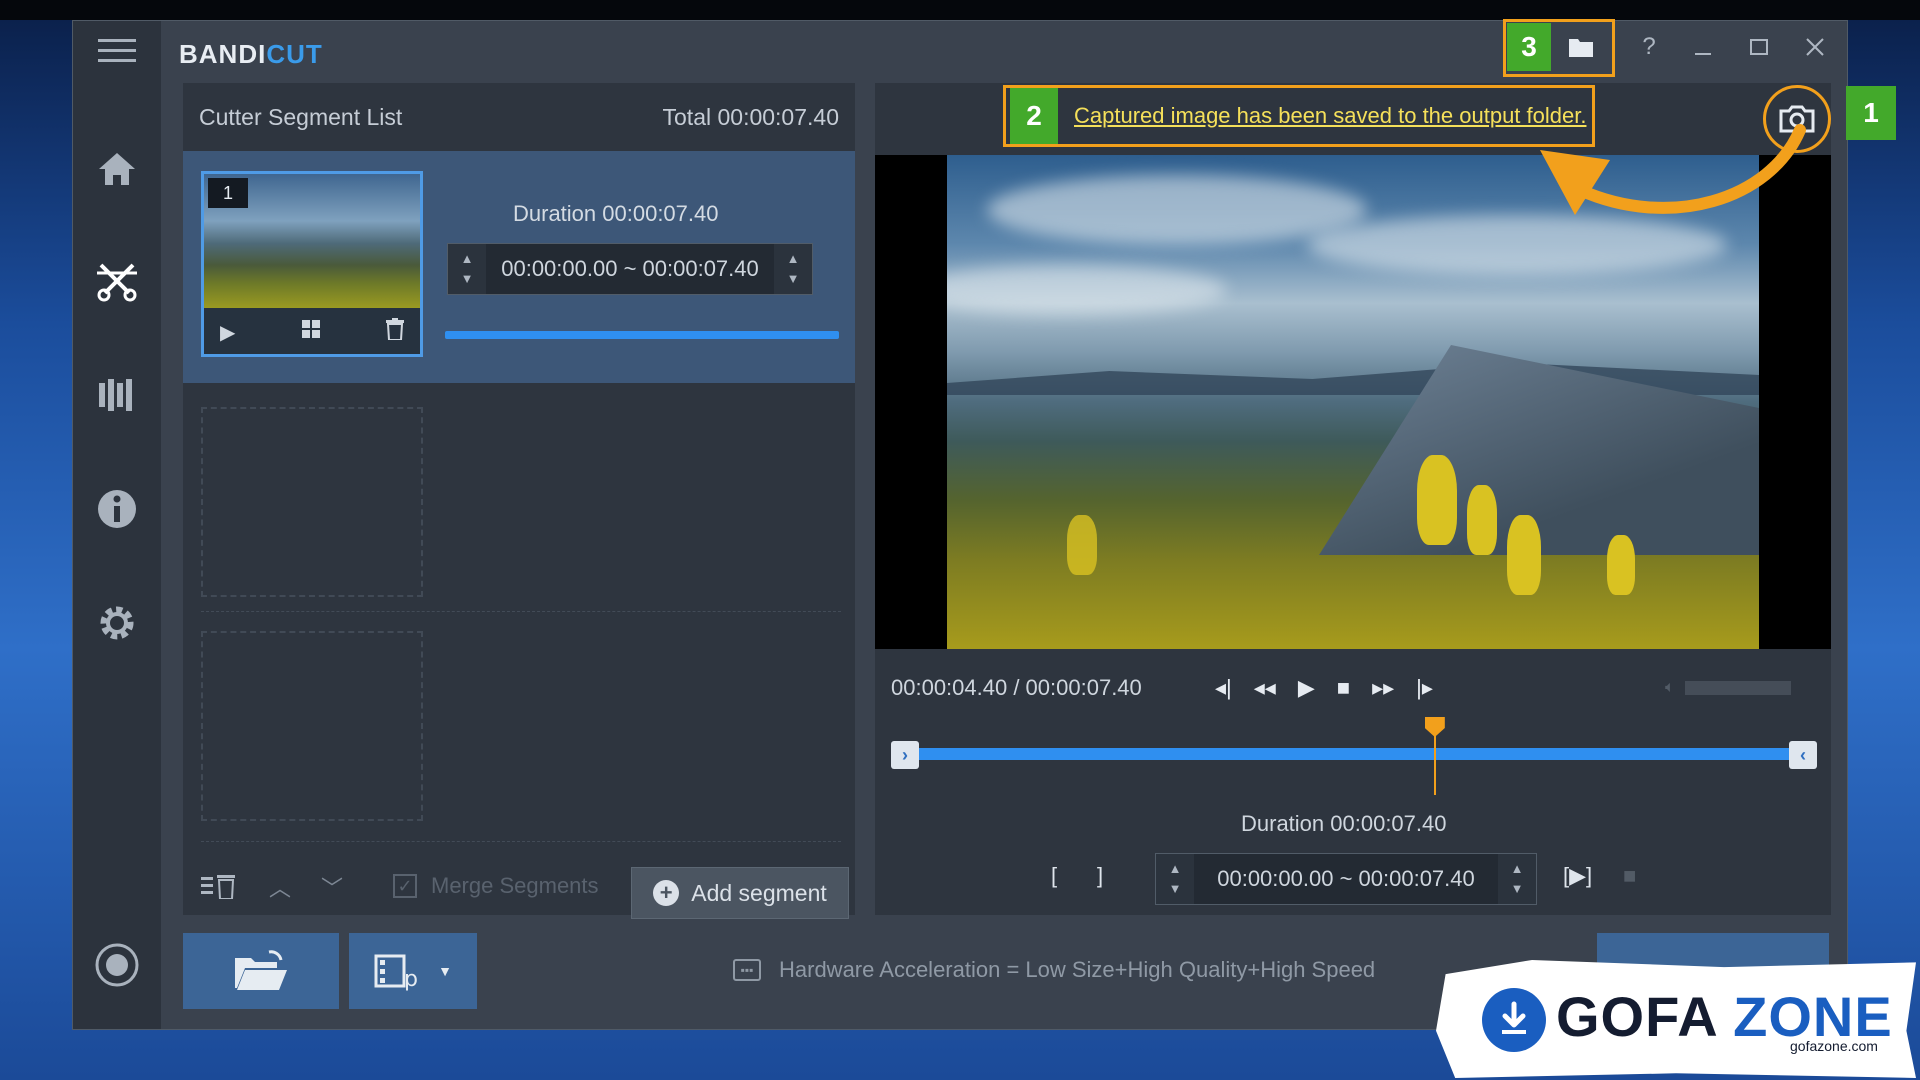  Describe the element at coordinates (117, 169) in the screenshot. I see `home-icon` at that location.